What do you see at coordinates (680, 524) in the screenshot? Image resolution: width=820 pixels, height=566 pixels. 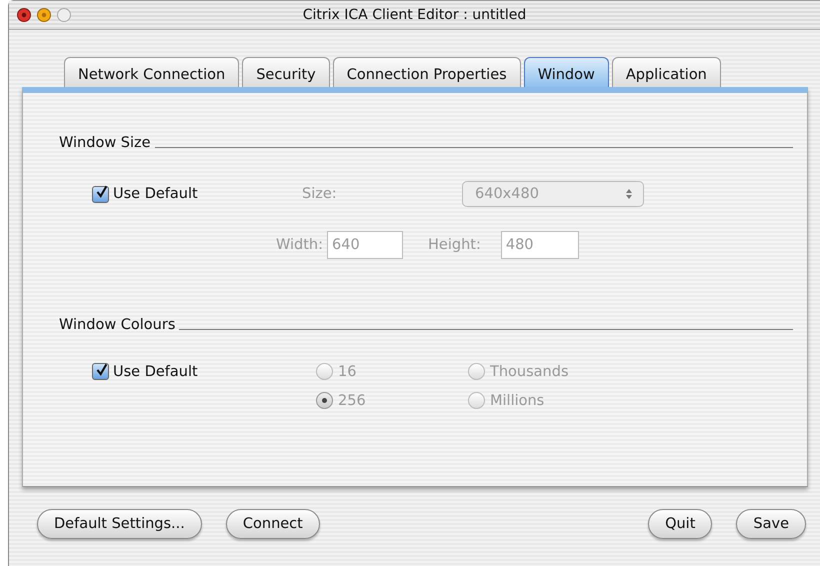 I see `push-button: Quit` at bounding box center [680, 524].